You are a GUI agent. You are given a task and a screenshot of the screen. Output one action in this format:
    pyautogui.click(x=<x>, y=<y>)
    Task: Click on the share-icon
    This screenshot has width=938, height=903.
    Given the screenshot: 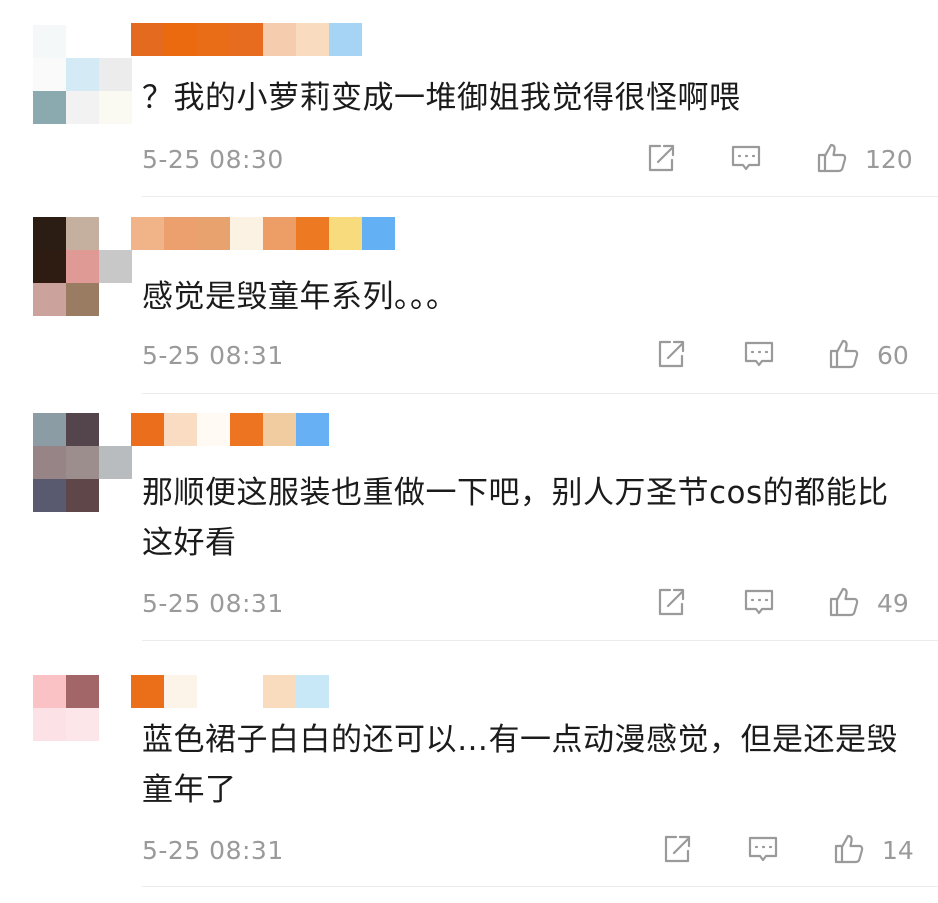 What is the action you would take?
    pyautogui.click(x=677, y=849)
    